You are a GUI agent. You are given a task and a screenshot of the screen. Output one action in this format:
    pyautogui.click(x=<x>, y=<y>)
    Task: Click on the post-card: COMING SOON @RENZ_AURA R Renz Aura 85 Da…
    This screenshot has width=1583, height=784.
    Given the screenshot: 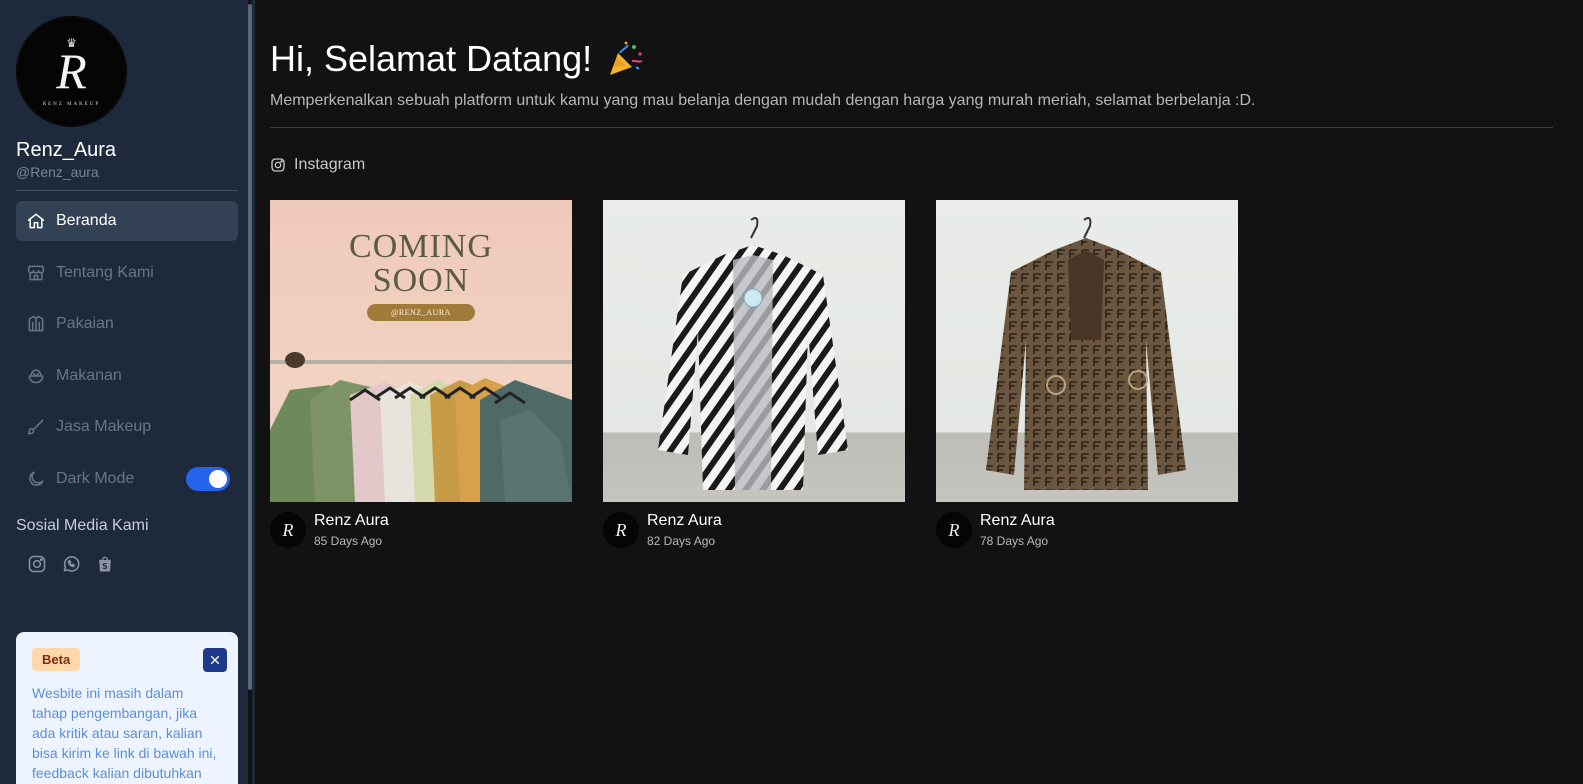 What is the action you would take?
    pyautogui.click(x=421, y=374)
    